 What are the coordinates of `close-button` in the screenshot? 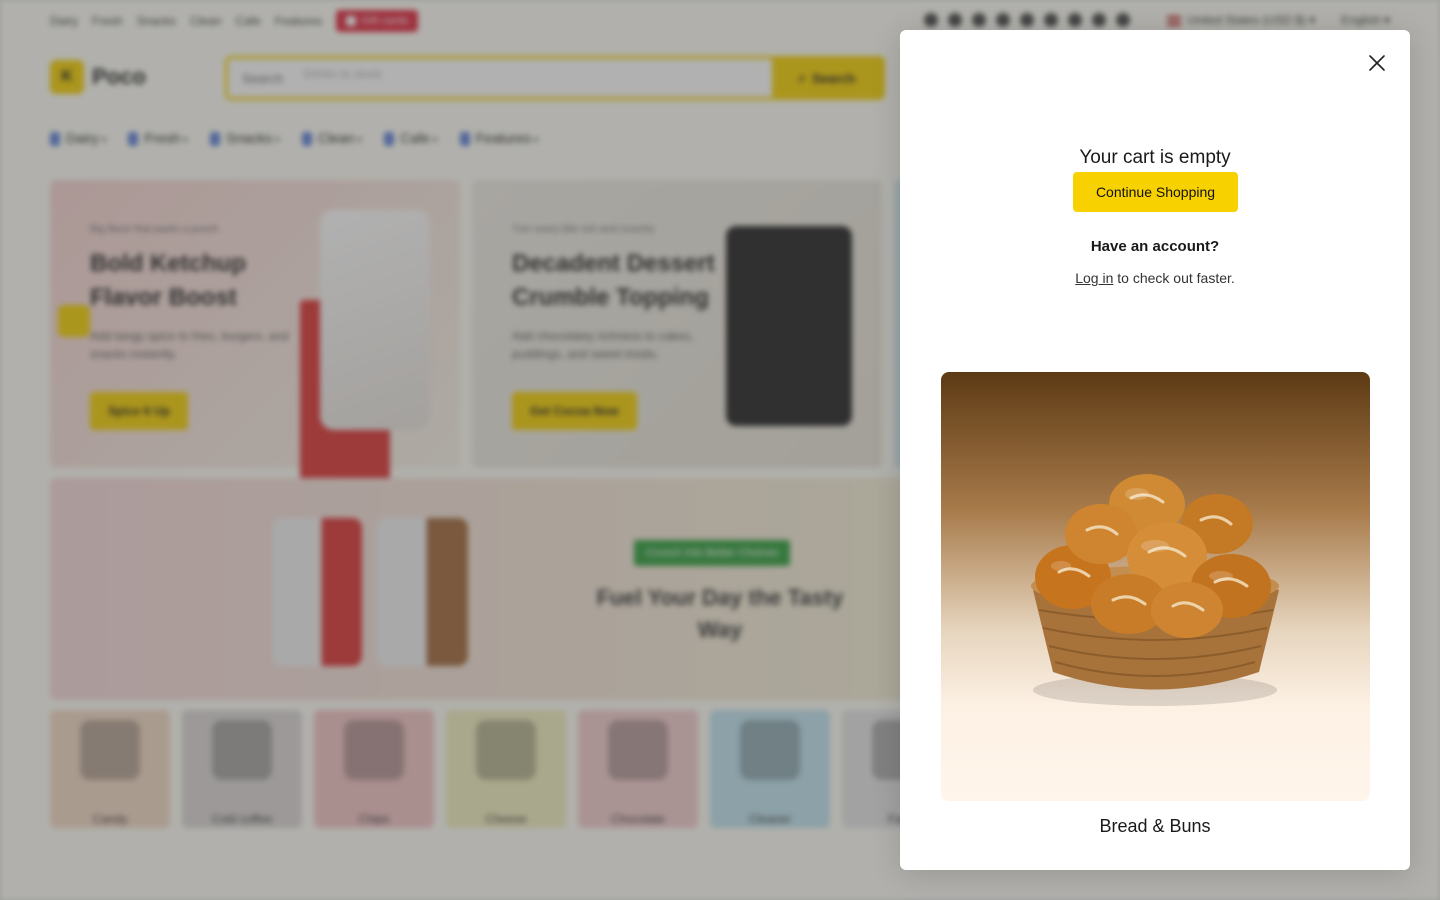 It's located at (1377, 63).